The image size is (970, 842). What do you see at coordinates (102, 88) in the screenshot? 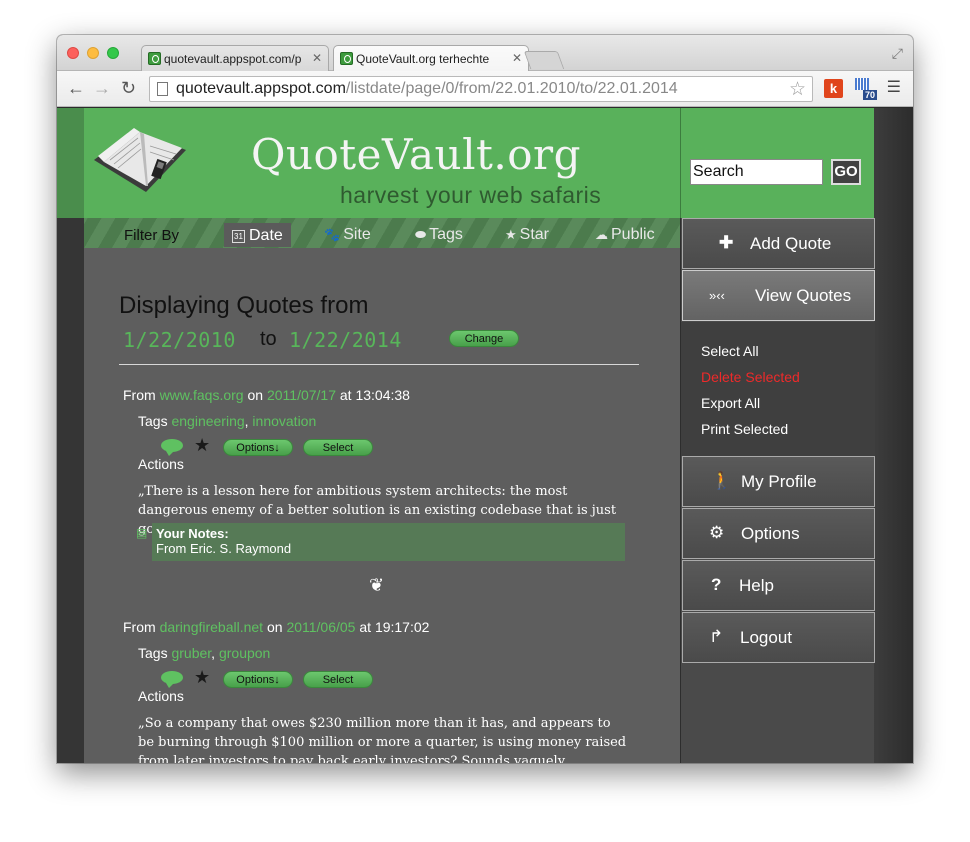
I see `forward-arrow-icon: →` at bounding box center [102, 88].